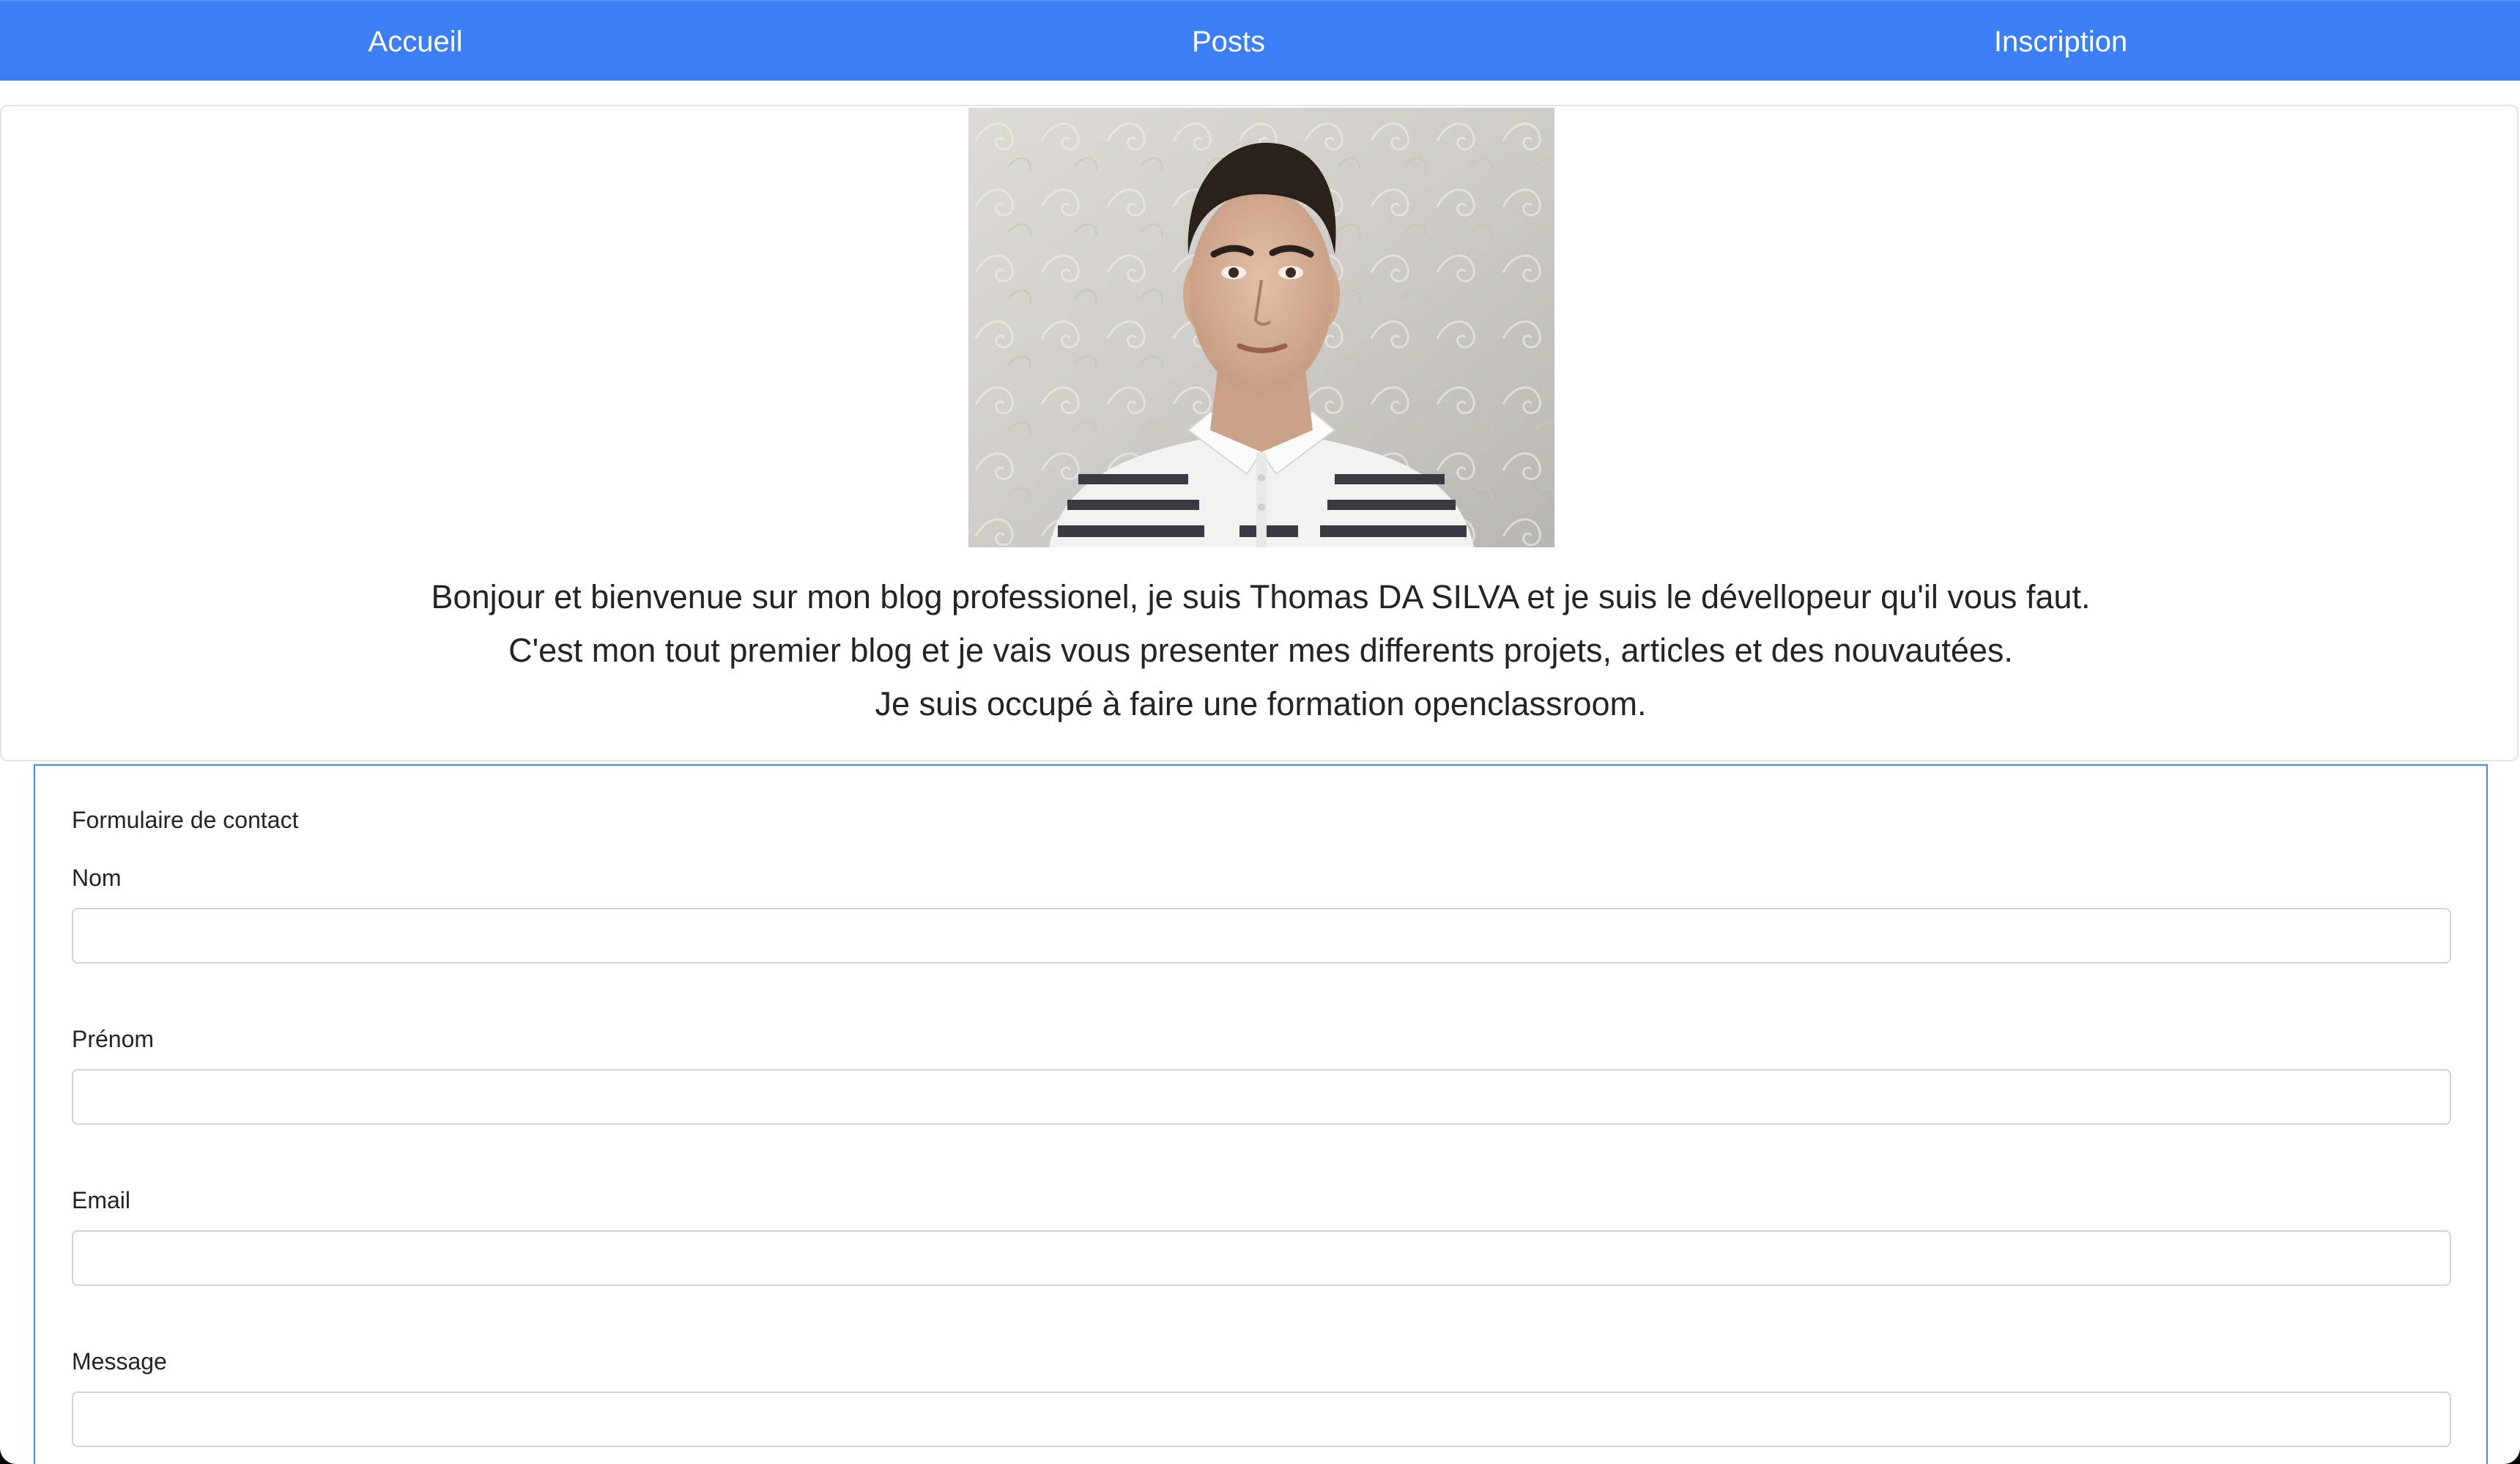 The height and width of the screenshot is (1464, 2520). I want to click on profile-photo, so click(1261, 327).